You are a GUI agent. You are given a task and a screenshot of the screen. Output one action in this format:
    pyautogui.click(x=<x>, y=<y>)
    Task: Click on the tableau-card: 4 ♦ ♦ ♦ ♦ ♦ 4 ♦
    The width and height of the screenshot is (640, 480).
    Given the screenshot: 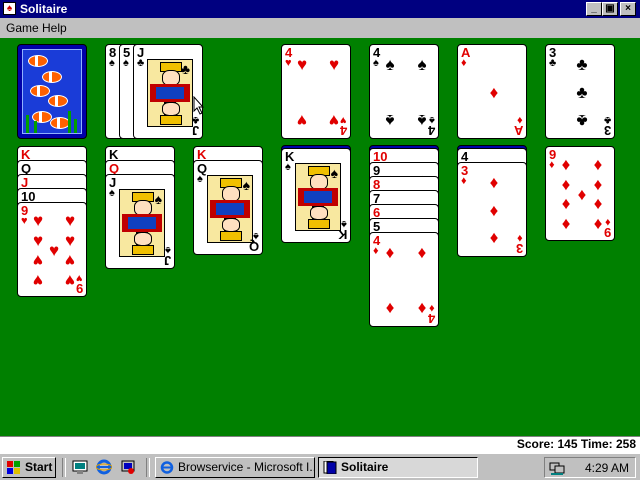 What is the action you would take?
    pyautogui.click(x=404, y=279)
    